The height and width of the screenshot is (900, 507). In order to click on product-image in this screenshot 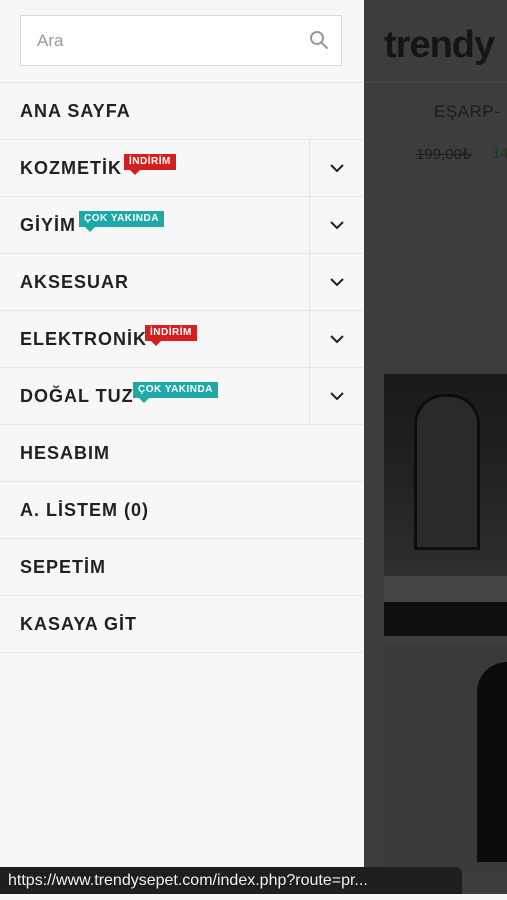, I will do `click(445, 505)`.